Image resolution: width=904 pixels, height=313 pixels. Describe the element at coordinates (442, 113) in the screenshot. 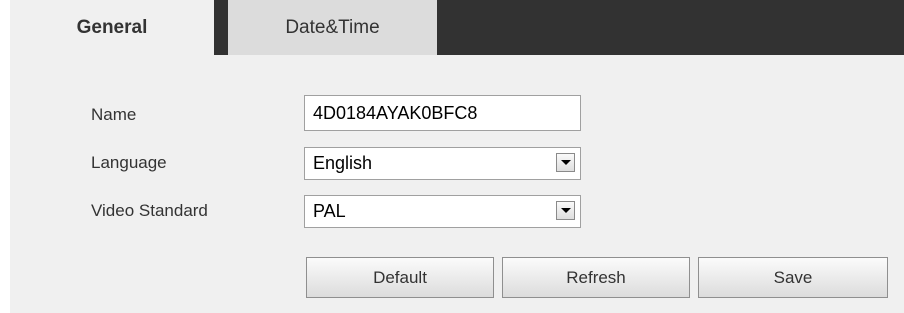

I see `name-input` at that location.